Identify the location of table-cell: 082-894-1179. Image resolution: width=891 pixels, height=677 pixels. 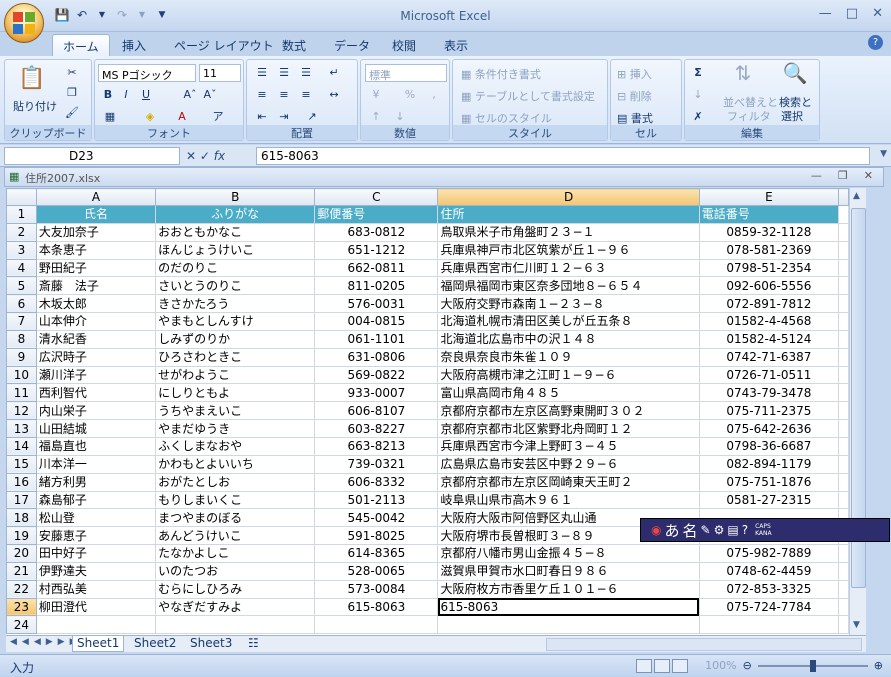
(769, 464).